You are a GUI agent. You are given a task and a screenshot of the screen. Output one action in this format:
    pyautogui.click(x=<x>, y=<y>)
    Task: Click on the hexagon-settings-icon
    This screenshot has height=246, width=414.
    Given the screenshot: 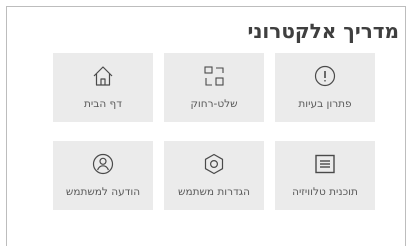 What is the action you would take?
    pyautogui.click(x=214, y=164)
    